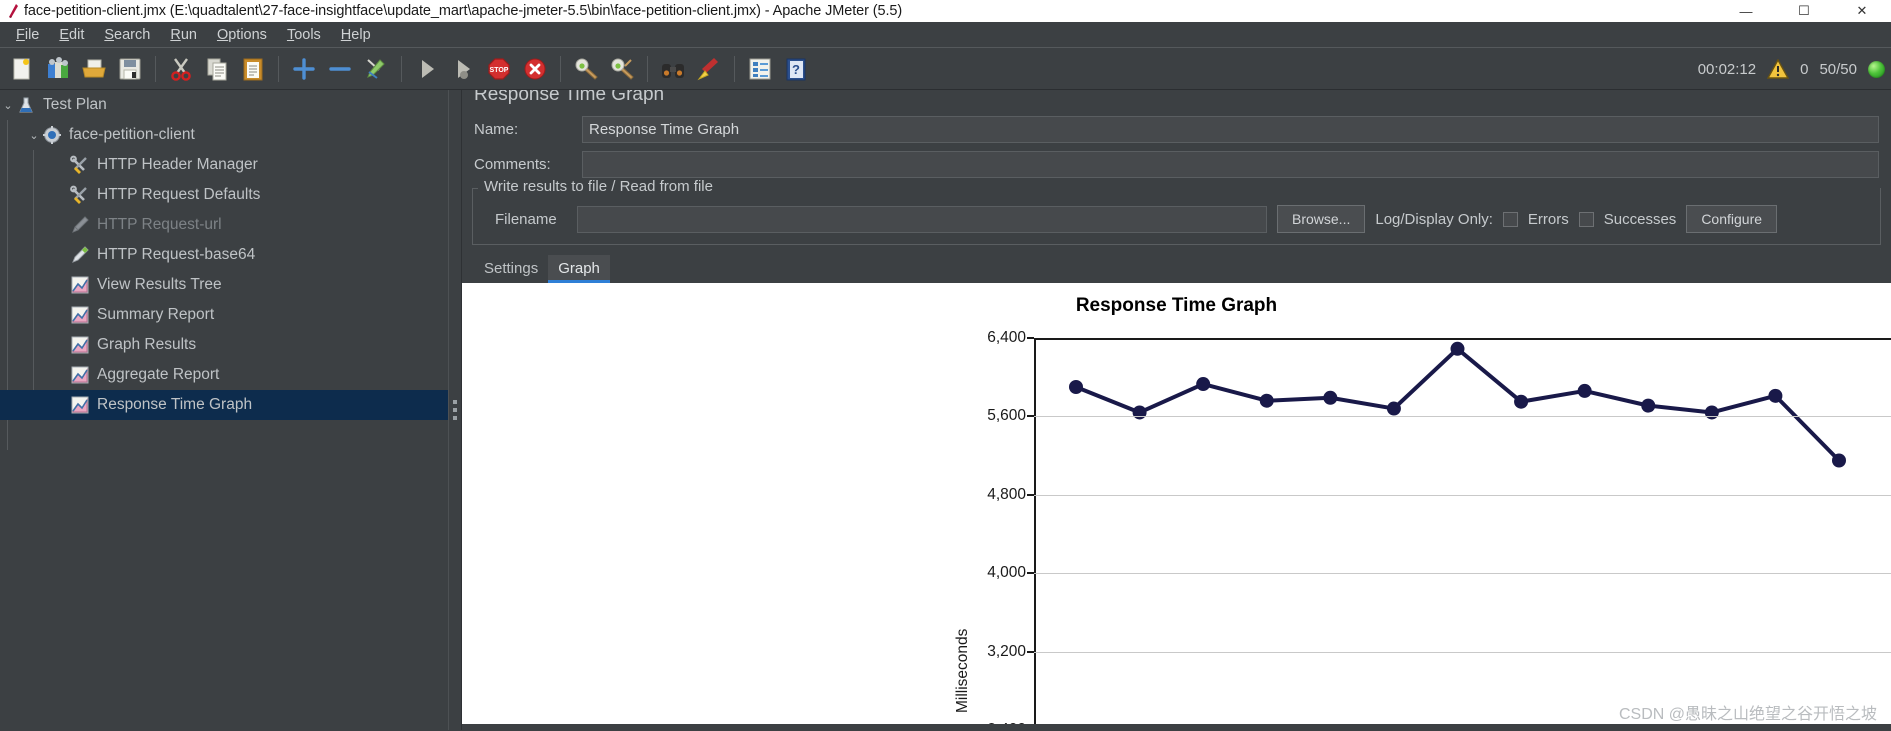 This screenshot has height=731, width=1891. Describe the element at coordinates (586, 69) in the screenshot. I see `clear-button` at that location.